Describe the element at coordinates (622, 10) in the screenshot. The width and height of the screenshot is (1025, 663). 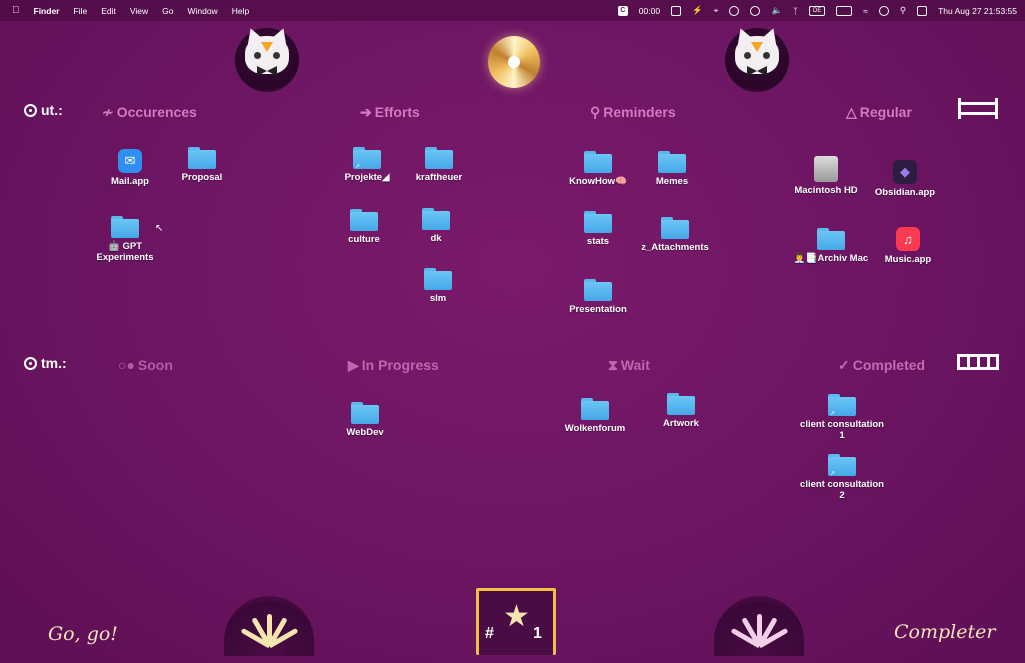
I see `clipboard-app-icon: C` at that location.